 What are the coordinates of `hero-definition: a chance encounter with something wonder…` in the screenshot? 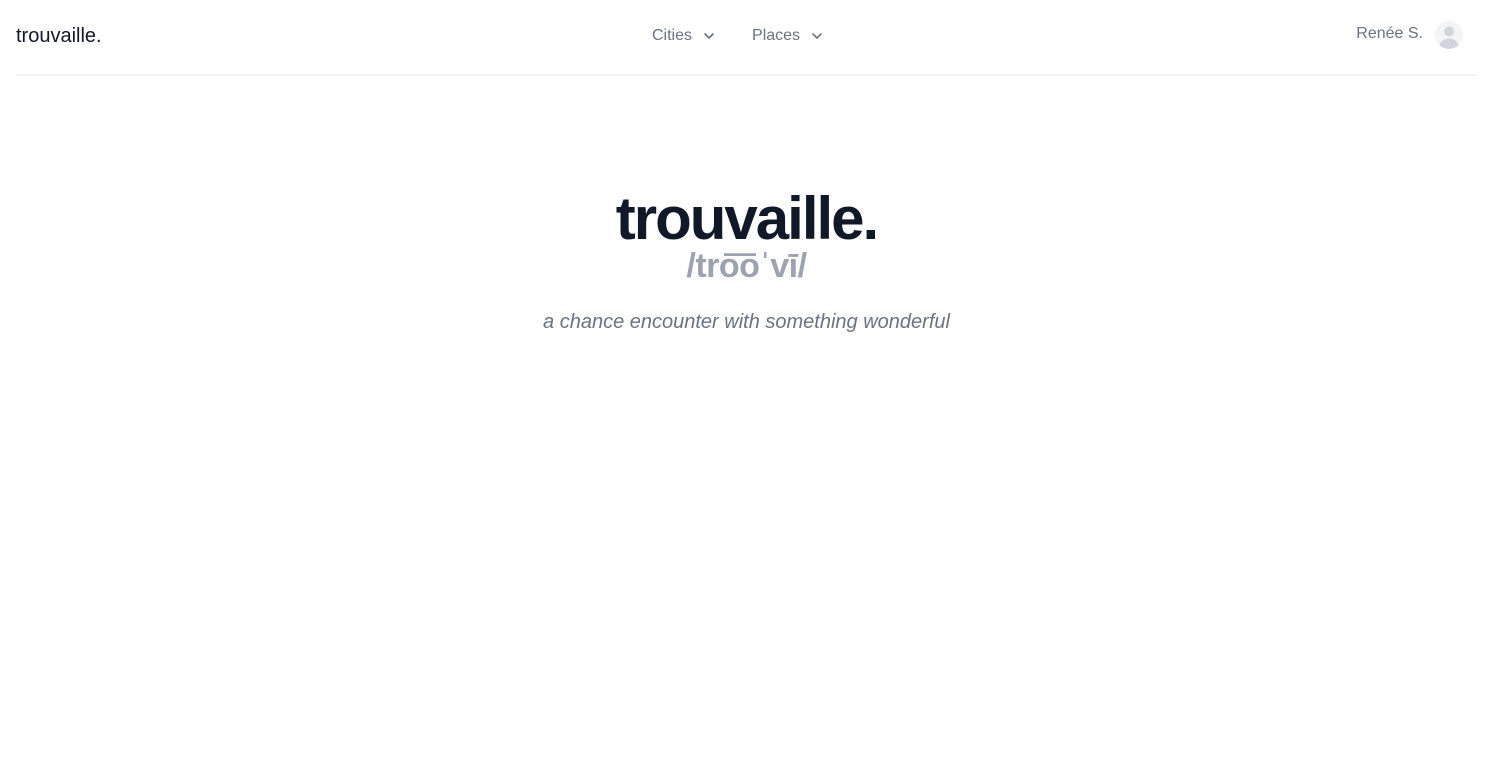 It's located at (746, 322).